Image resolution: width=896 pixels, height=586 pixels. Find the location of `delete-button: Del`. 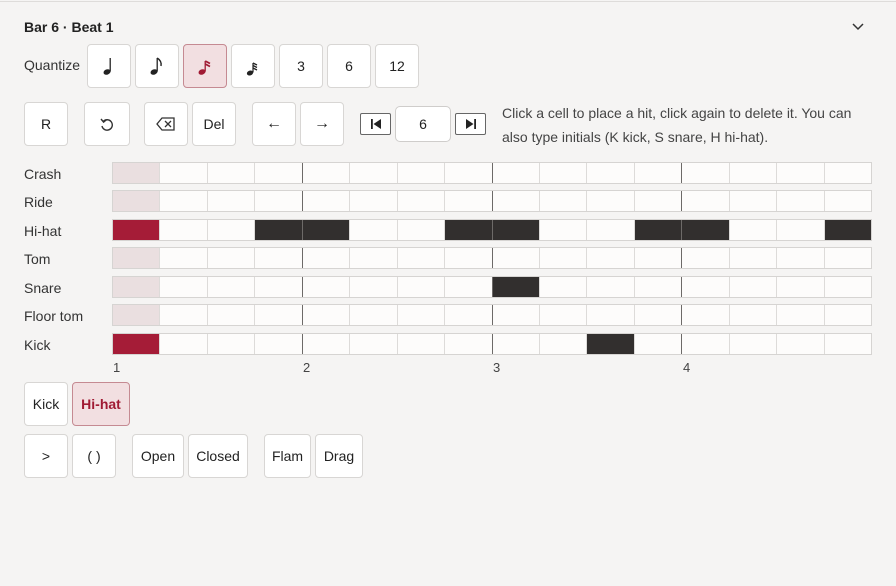

delete-button: Del is located at coordinates (214, 124).